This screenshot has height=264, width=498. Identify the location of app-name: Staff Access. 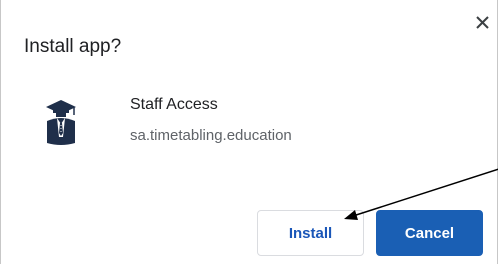
(174, 104).